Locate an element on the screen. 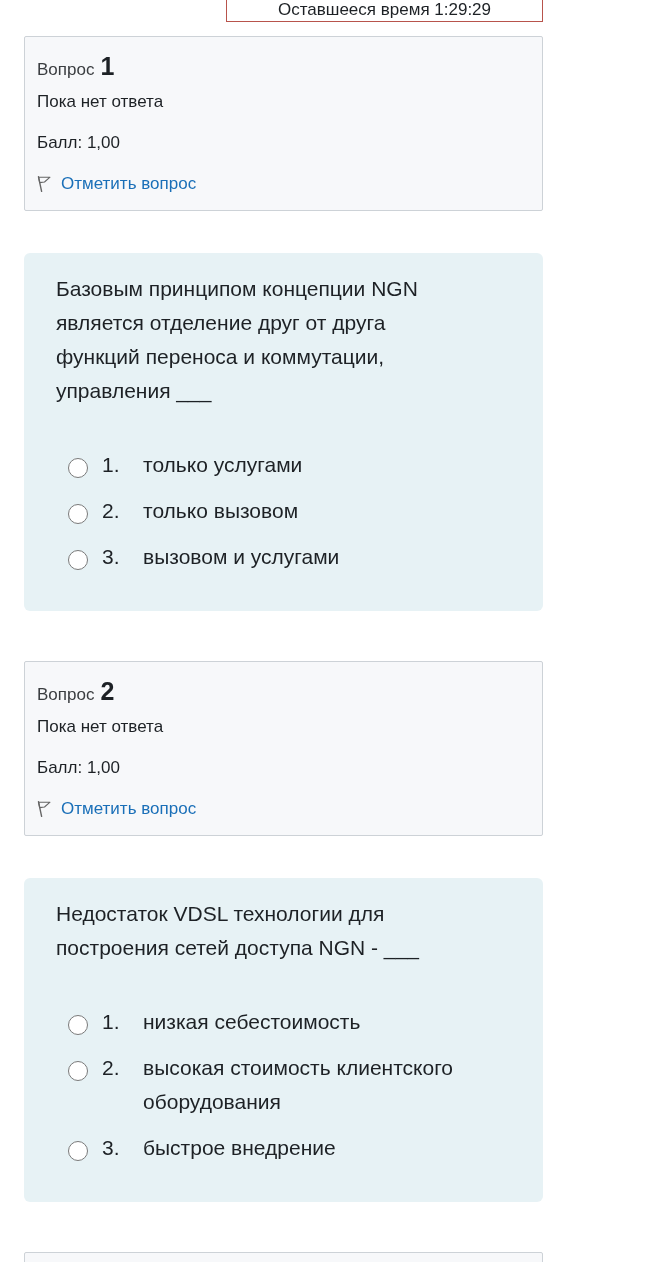  answer-text: быстрое внедрение is located at coordinates (240, 1148).